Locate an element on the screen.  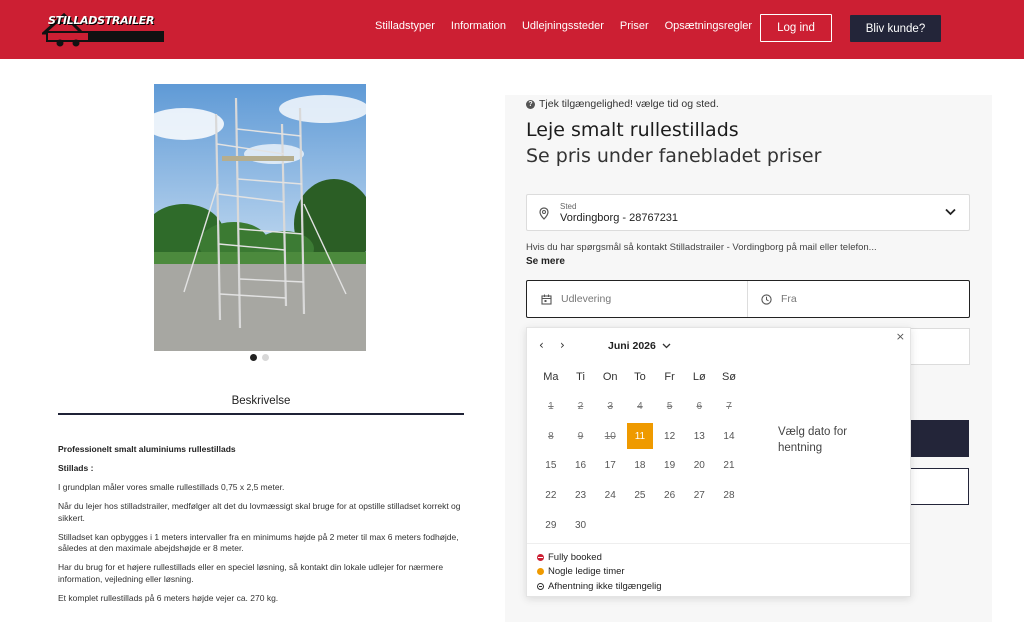
calendar-day-disabled: 8 is located at coordinates (551, 436).